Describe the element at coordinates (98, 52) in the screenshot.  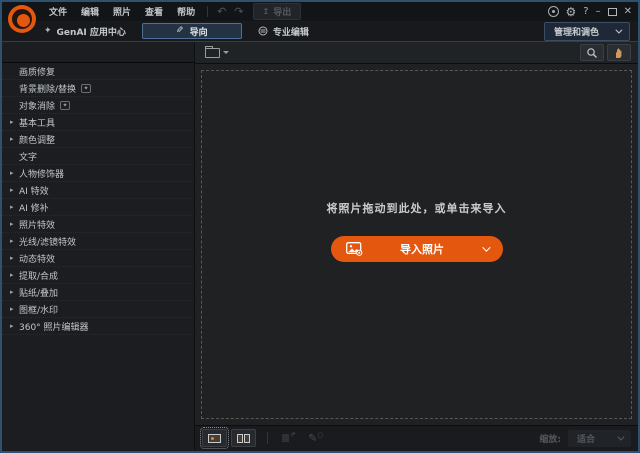
I see `sidebar-header` at that location.